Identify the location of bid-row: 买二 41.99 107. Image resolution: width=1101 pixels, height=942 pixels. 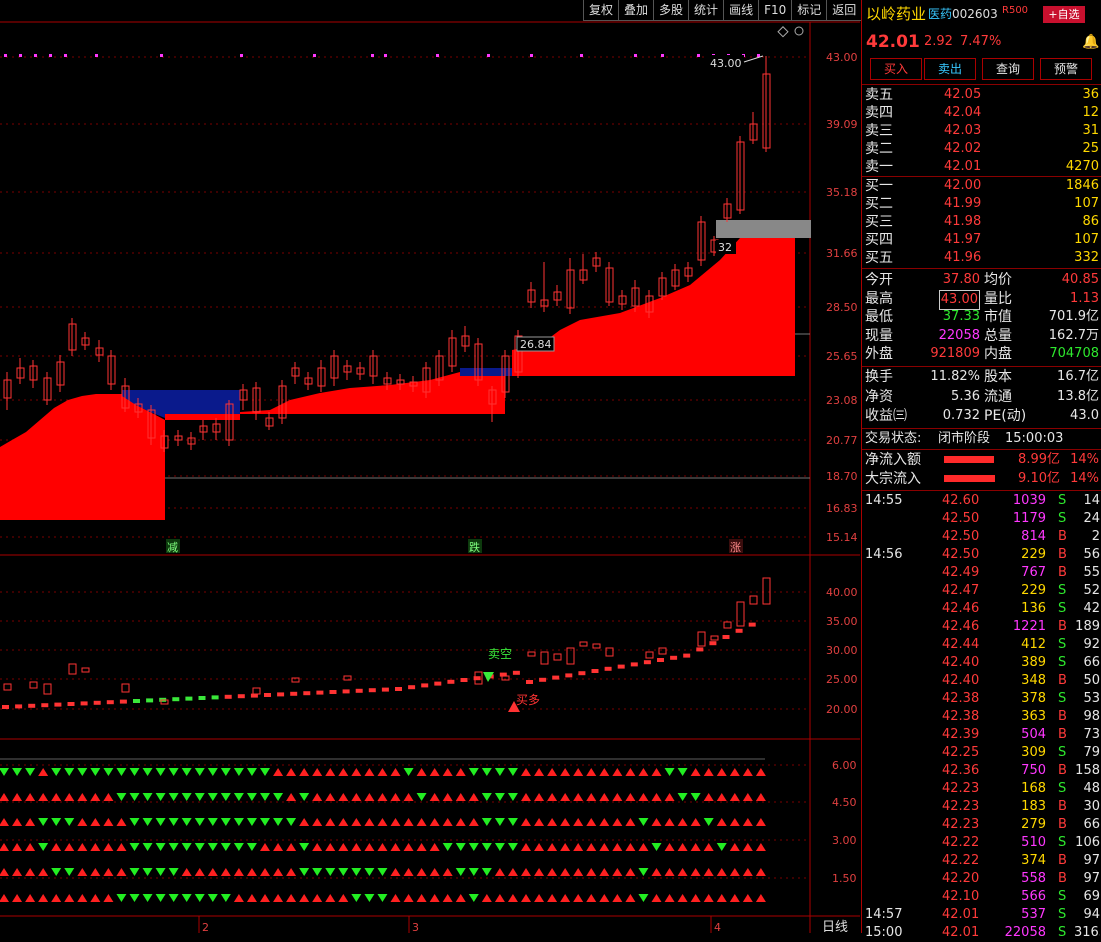
(981, 204).